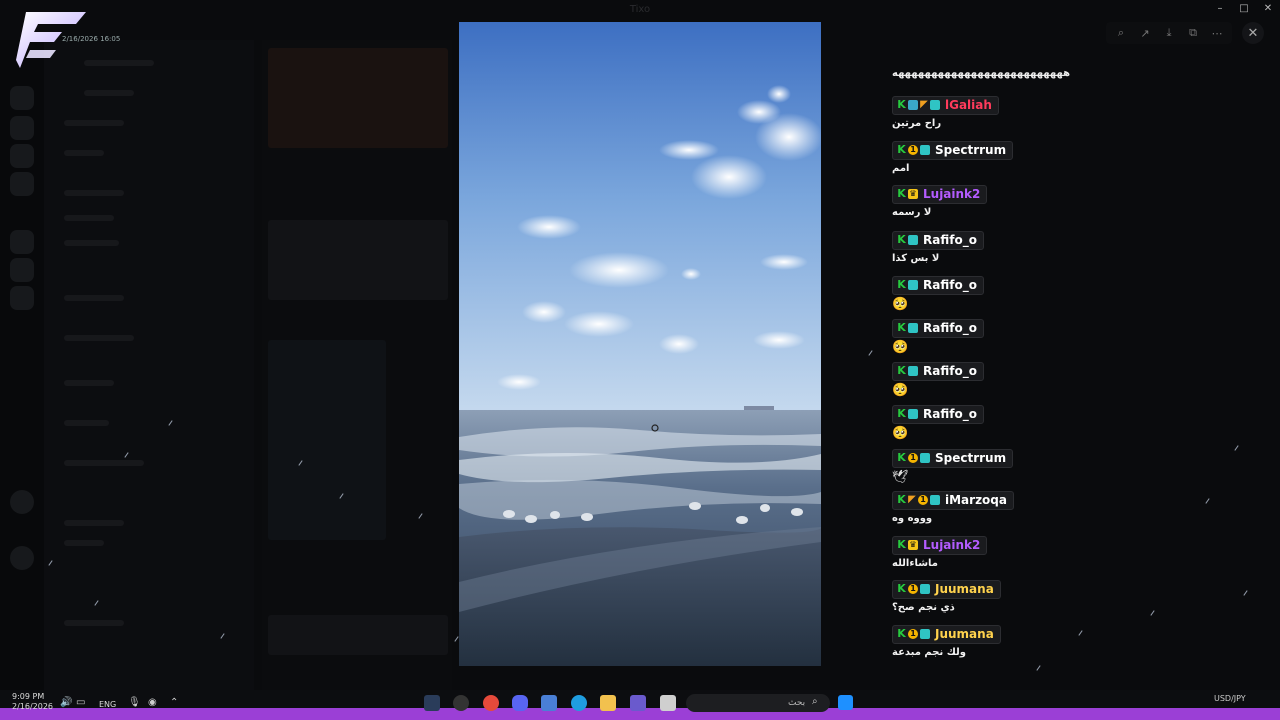 The image size is (1280, 720). What do you see at coordinates (152, 702) in the screenshot?
I see `shield-icon: ◉` at bounding box center [152, 702].